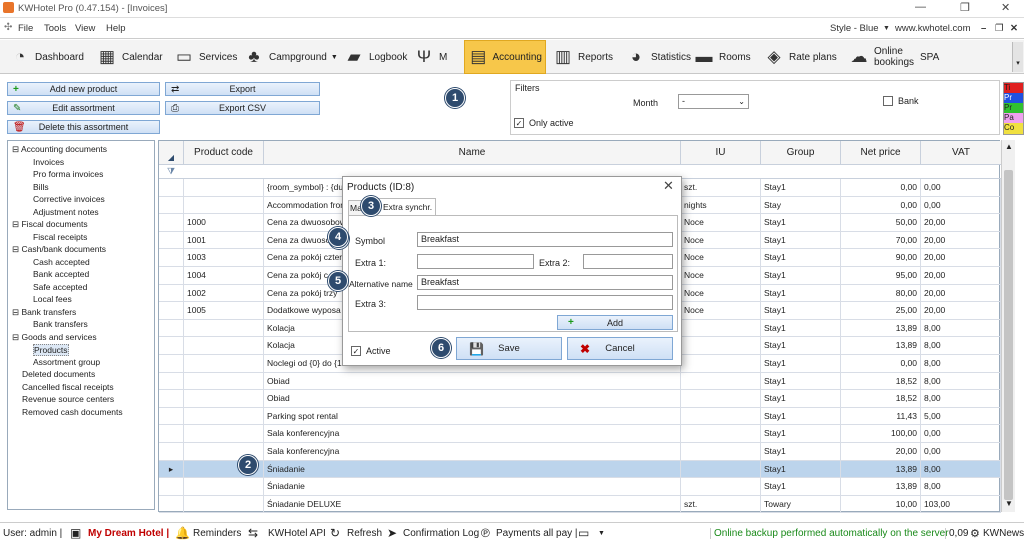 The height and width of the screenshot is (544, 1024). I want to click on toolbar-calendar: ▦ Calendar, so click(129, 57).